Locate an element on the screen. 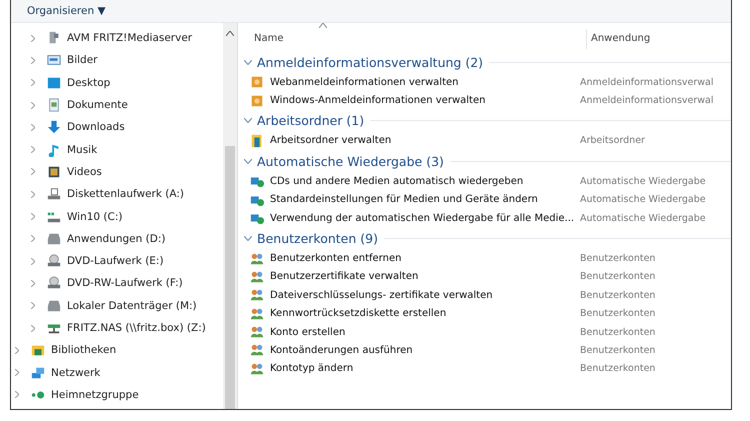 The height and width of the screenshot is (421, 750). control-panel-item: Kontoänderungen ausführen is located at coordinates (412, 350).